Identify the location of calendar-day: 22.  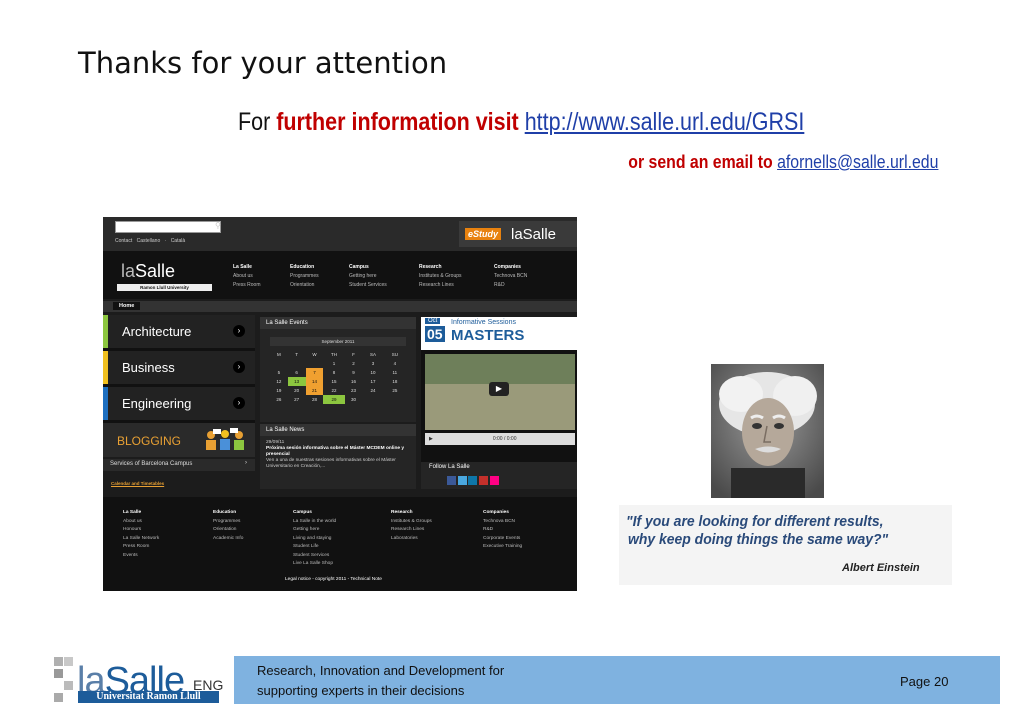
(334, 390).